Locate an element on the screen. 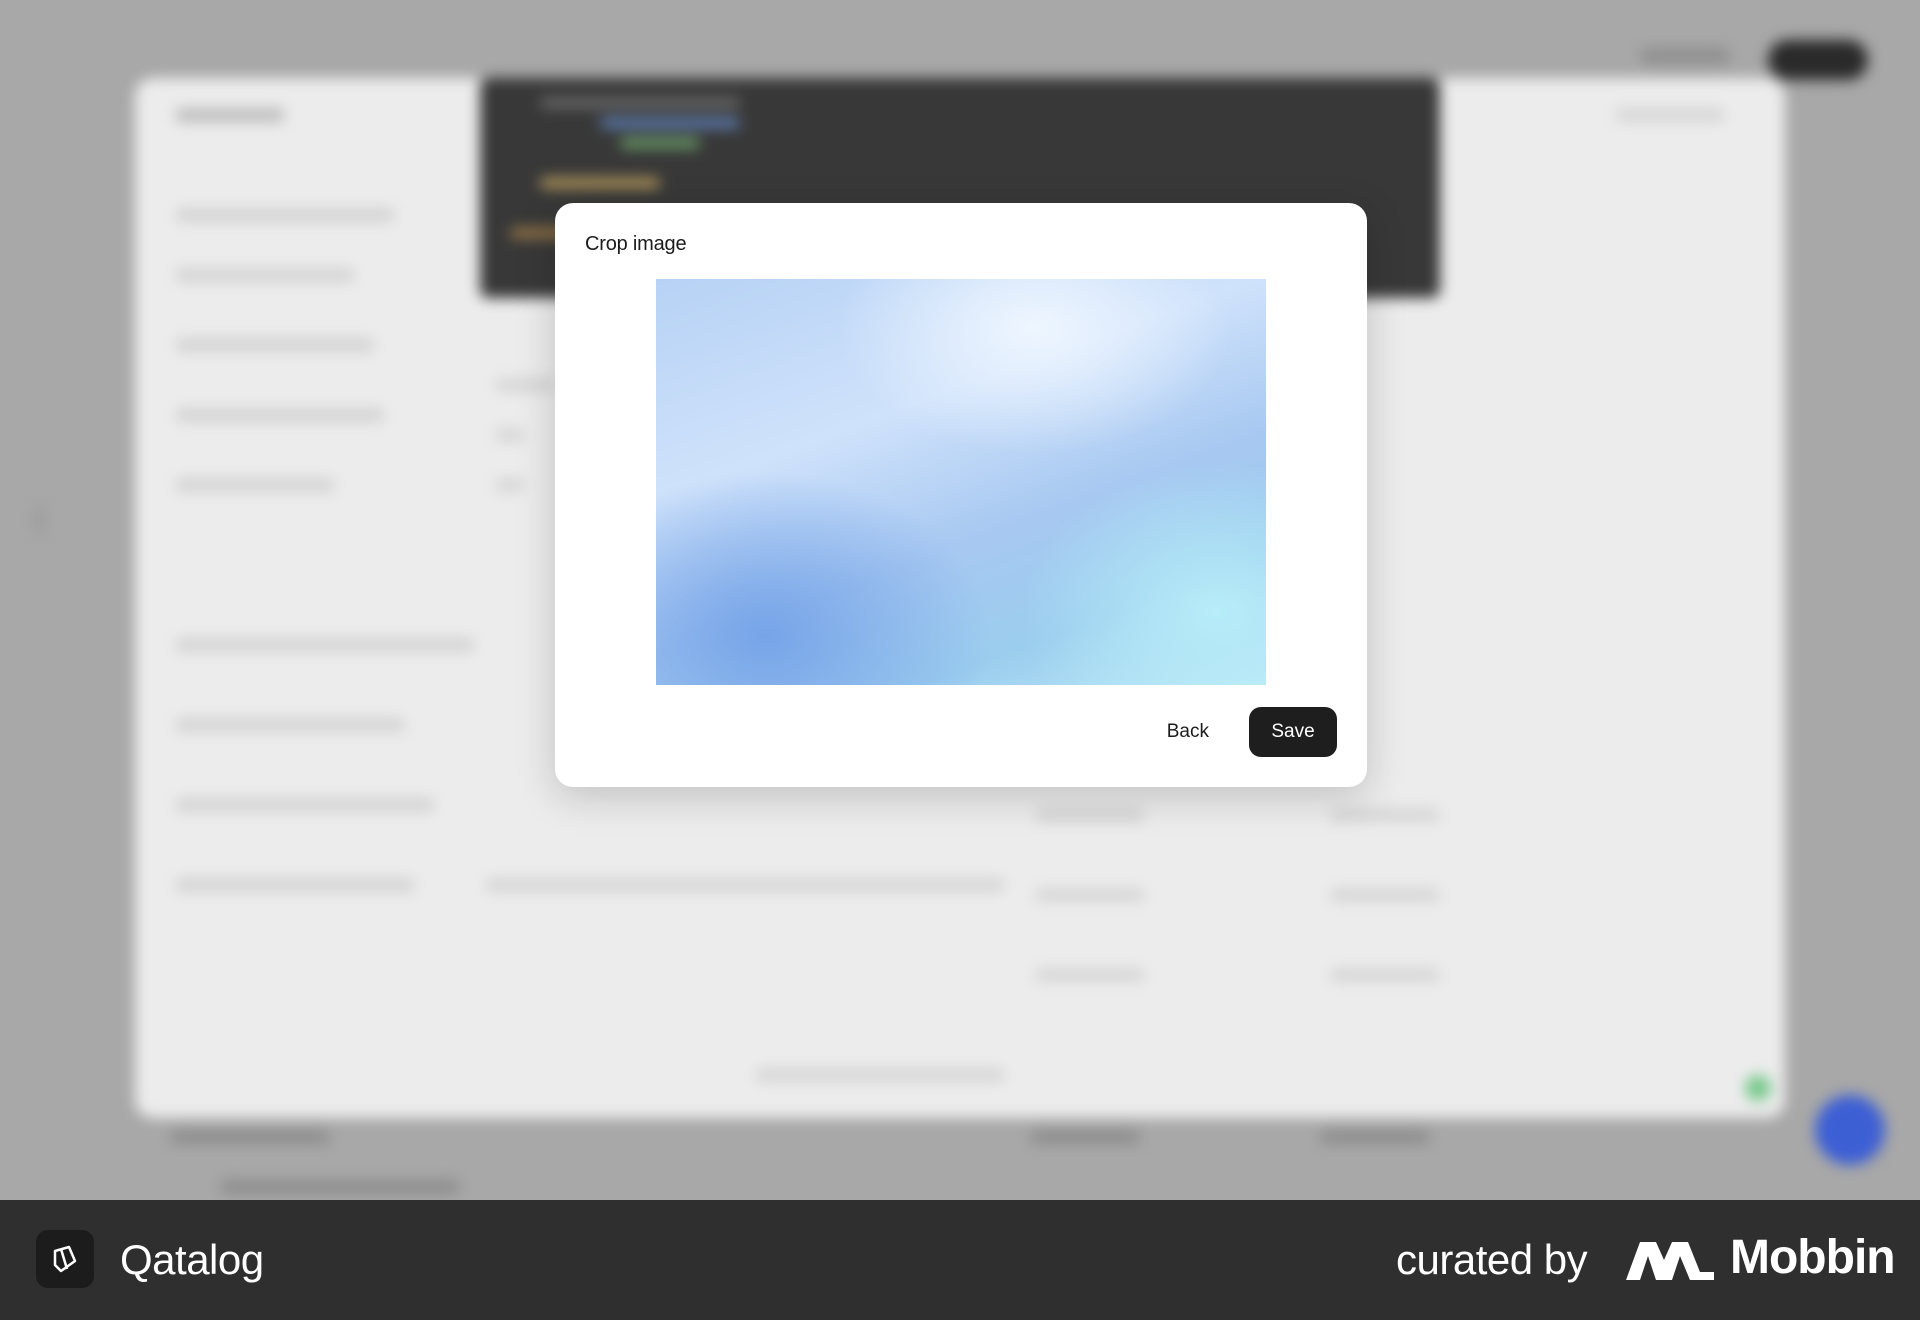 This screenshot has width=1920, height=1320. back-button: Back is located at coordinates (1188, 732).